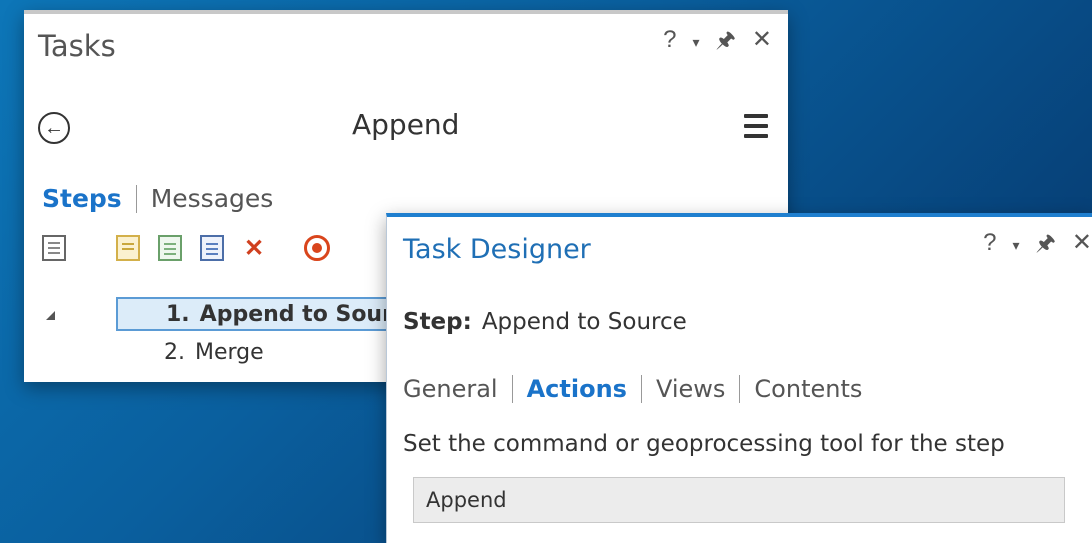  What do you see at coordinates (54, 248) in the screenshot?
I see `task-properties-icon` at bounding box center [54, 248].